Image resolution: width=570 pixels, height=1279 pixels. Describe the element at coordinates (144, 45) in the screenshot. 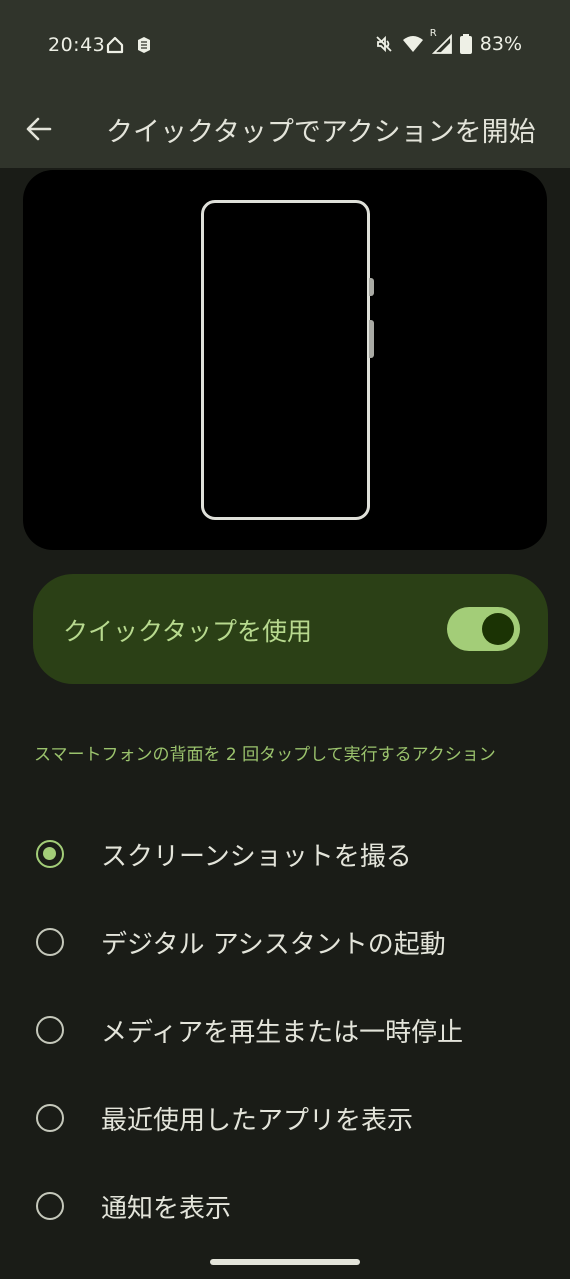

I see `notification-icon` at that location.